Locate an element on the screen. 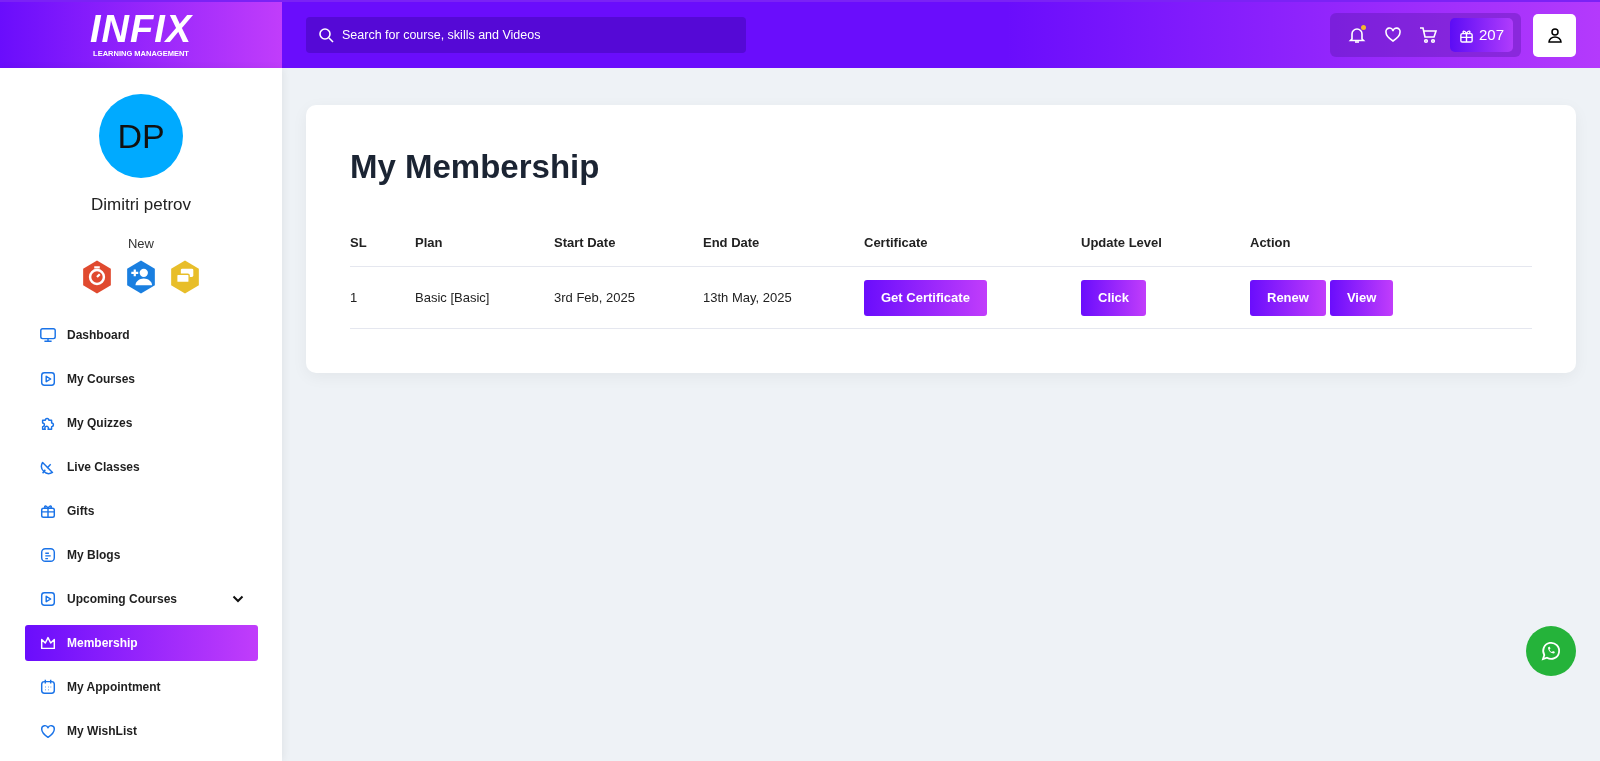  column-header: SL is located at coordinates (382, 249).